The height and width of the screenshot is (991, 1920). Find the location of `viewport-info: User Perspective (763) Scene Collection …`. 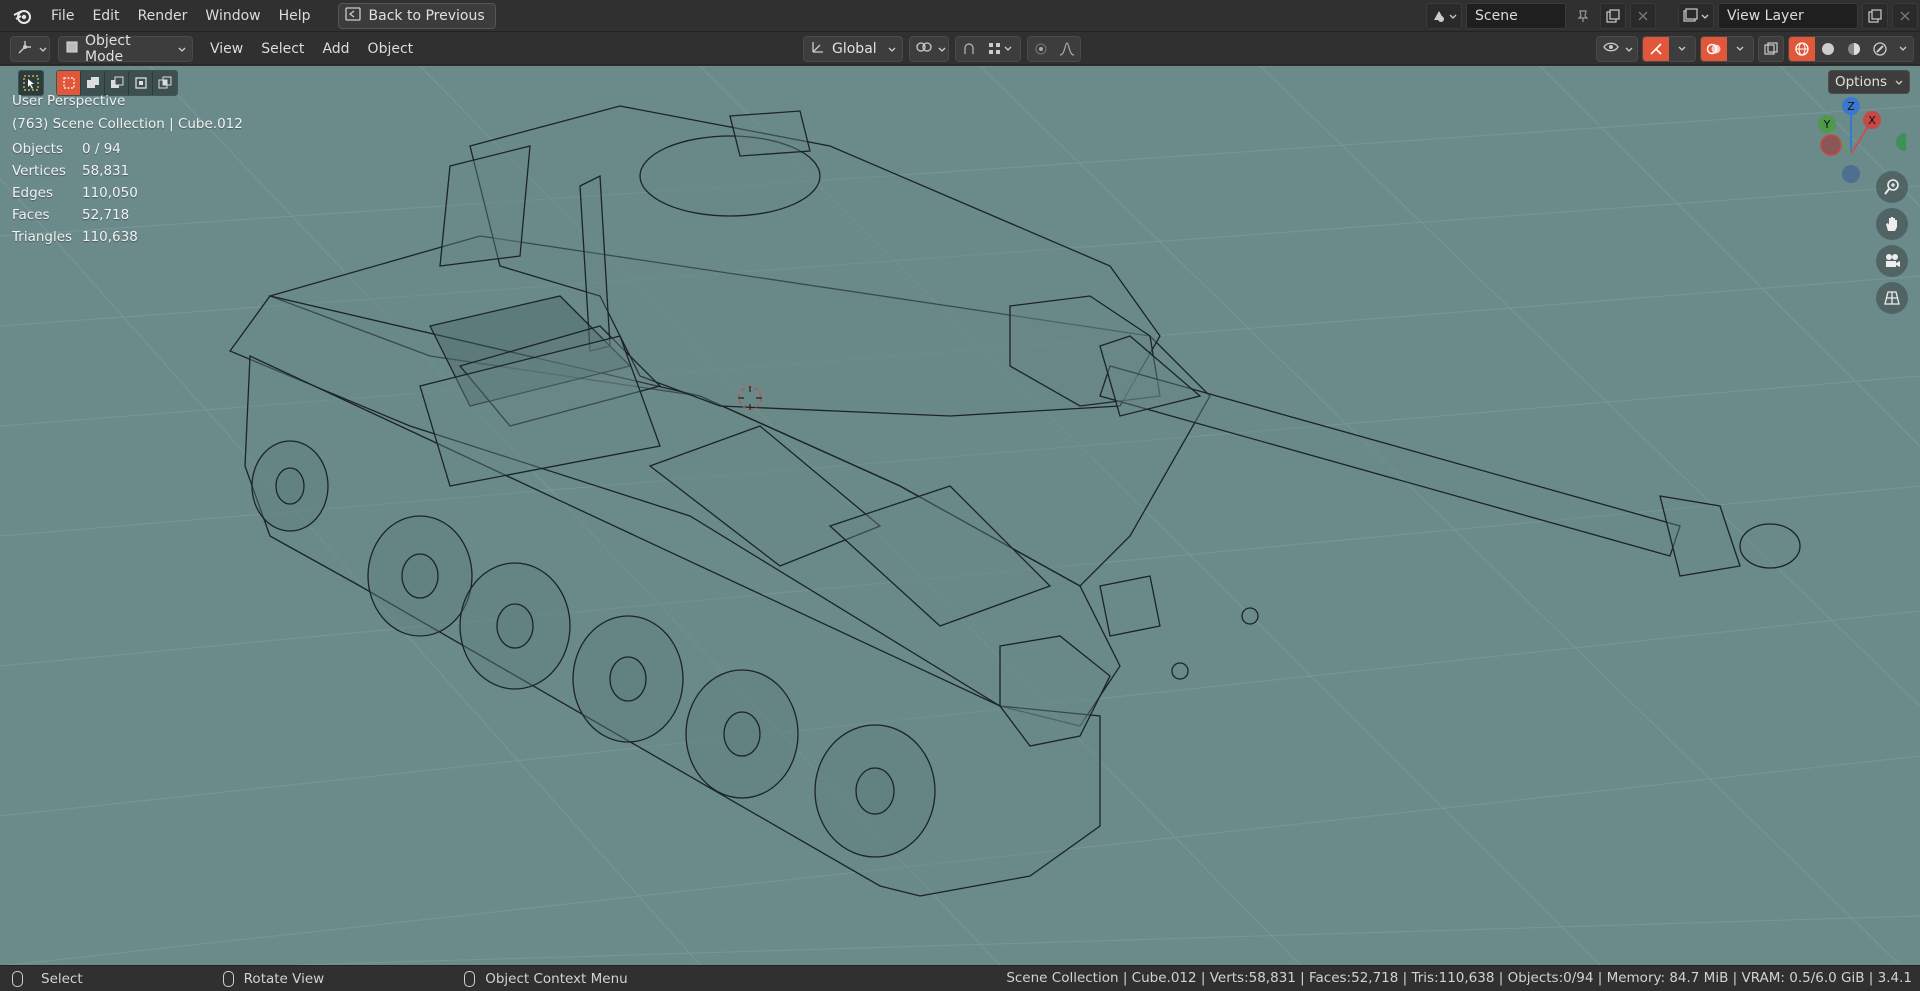

viewport-info: User Perspective (763) Scene Collection … is located at coordinates (127, 113).